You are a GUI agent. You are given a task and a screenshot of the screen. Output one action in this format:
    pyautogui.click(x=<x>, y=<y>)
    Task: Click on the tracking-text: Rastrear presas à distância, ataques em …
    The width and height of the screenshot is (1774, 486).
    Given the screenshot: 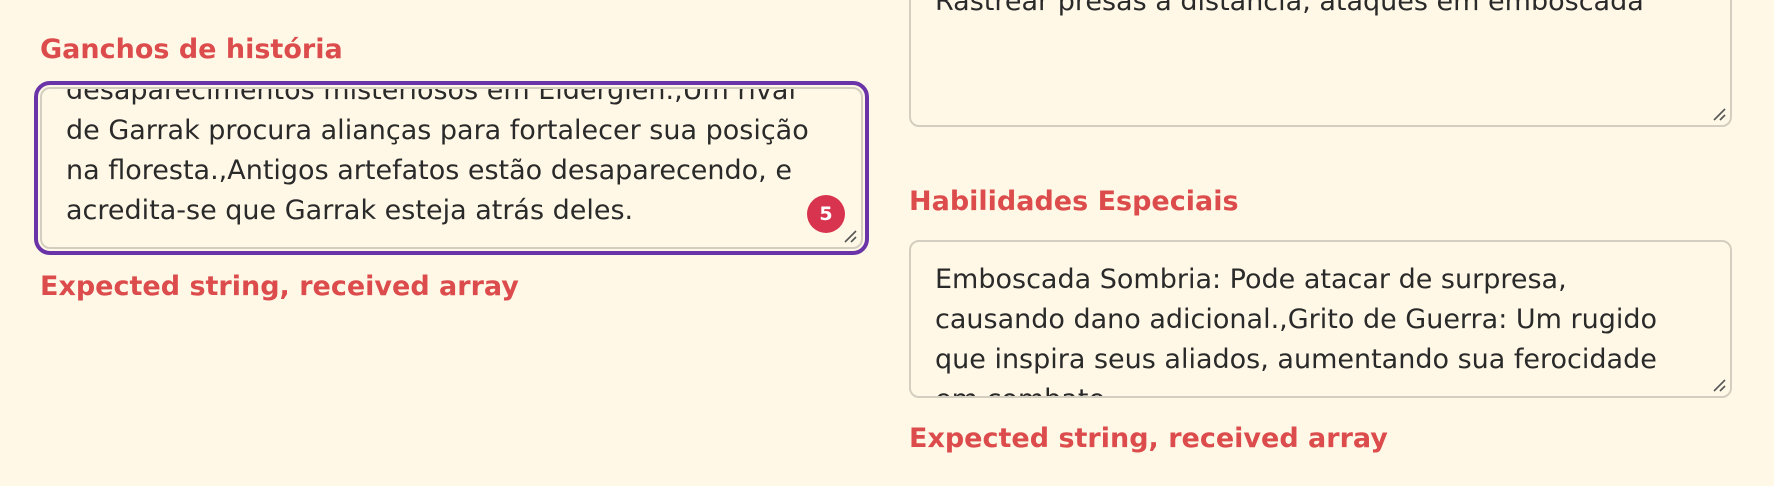 What is the action you would take?
    pyautogui.click(x=1312, y=11)
    